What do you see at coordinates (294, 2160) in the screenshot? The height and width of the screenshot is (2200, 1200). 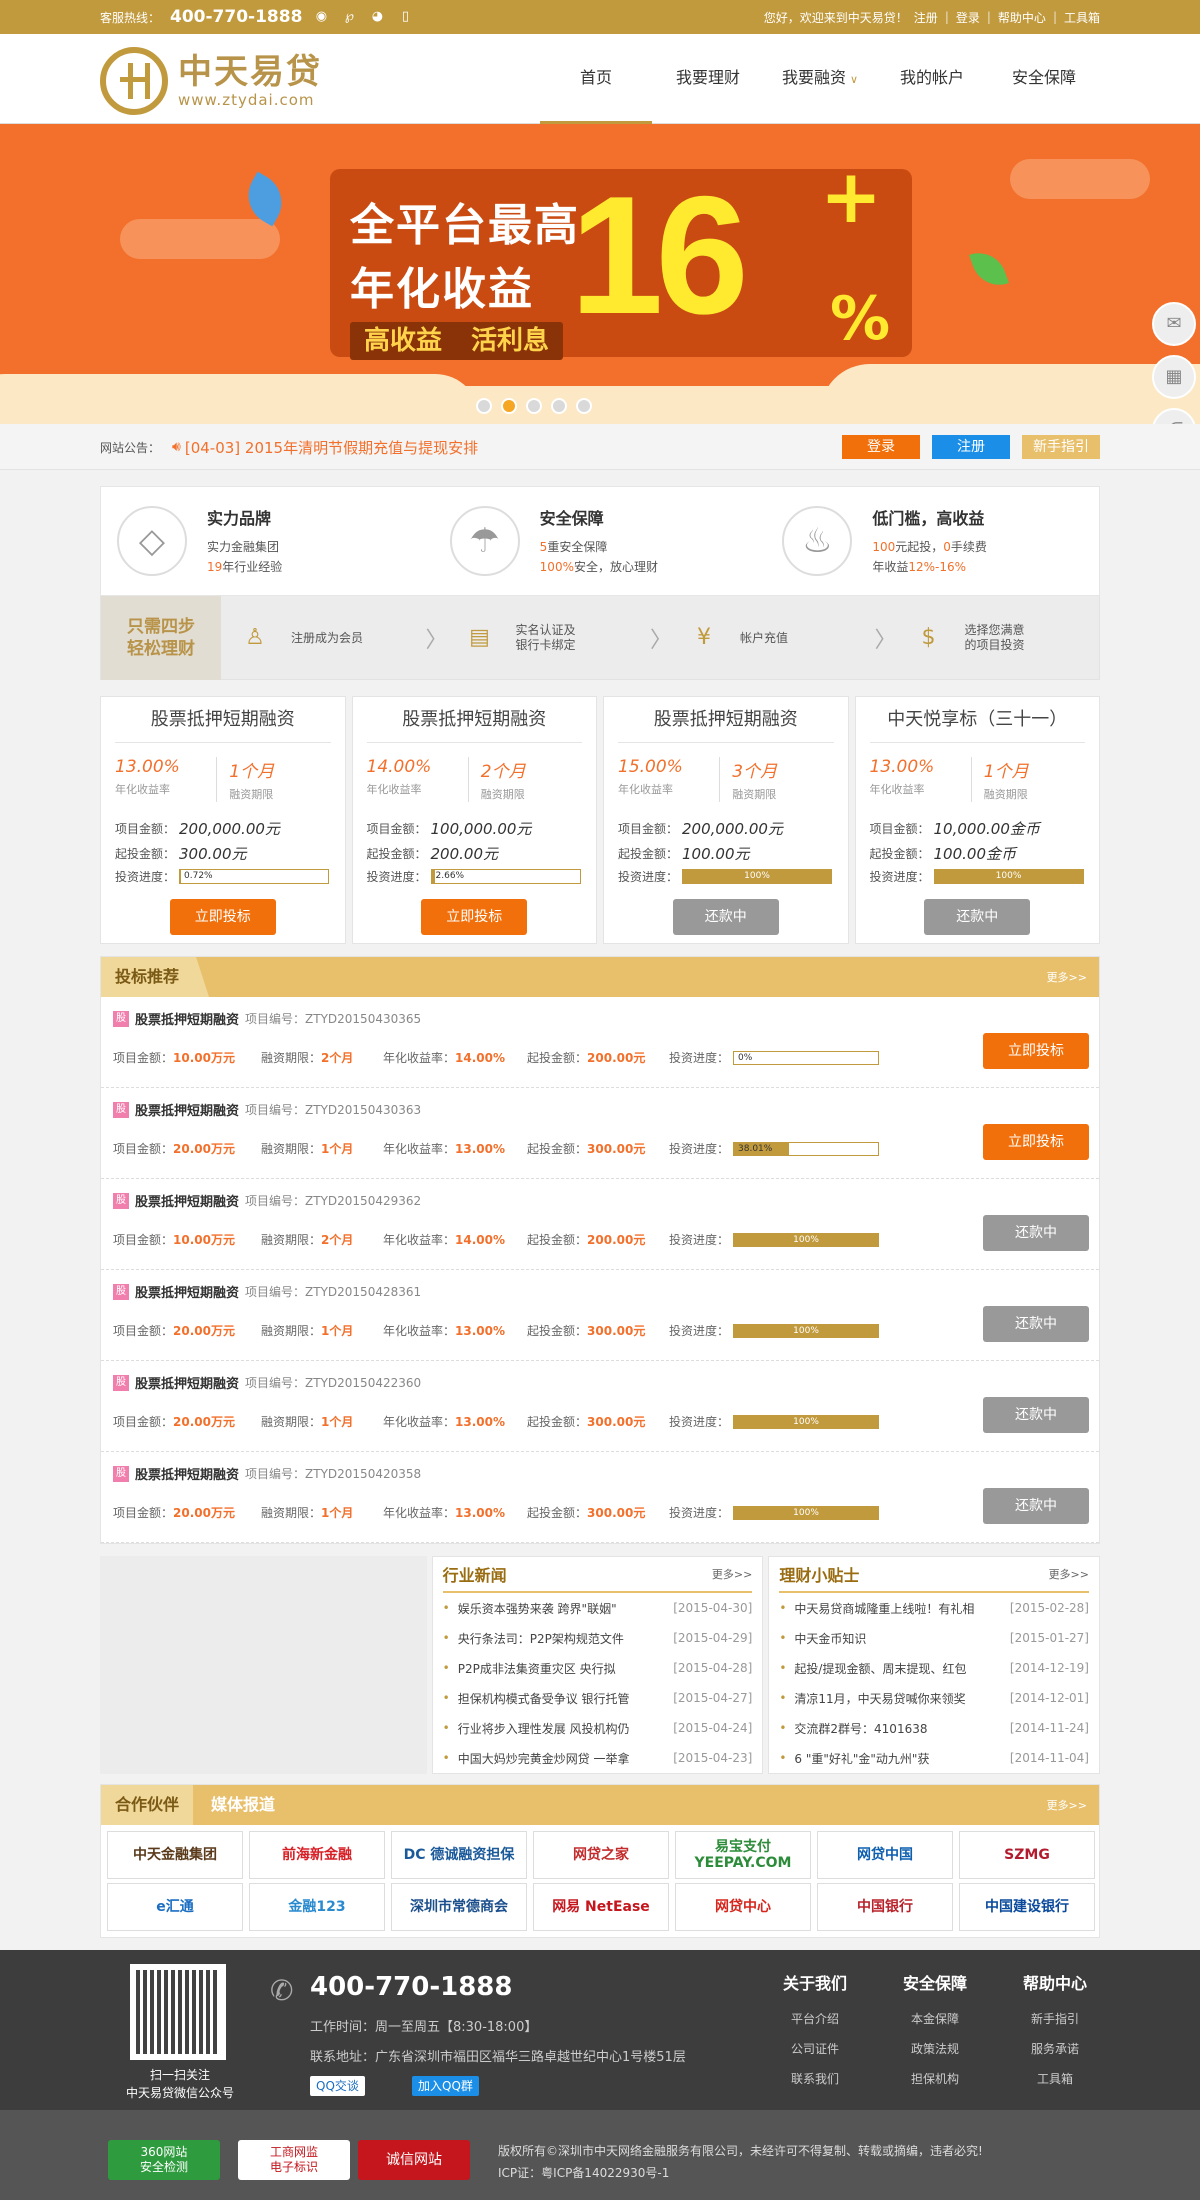 I see `business-badge: 工商网监 电子标识` at bounding box center [294, 2160].